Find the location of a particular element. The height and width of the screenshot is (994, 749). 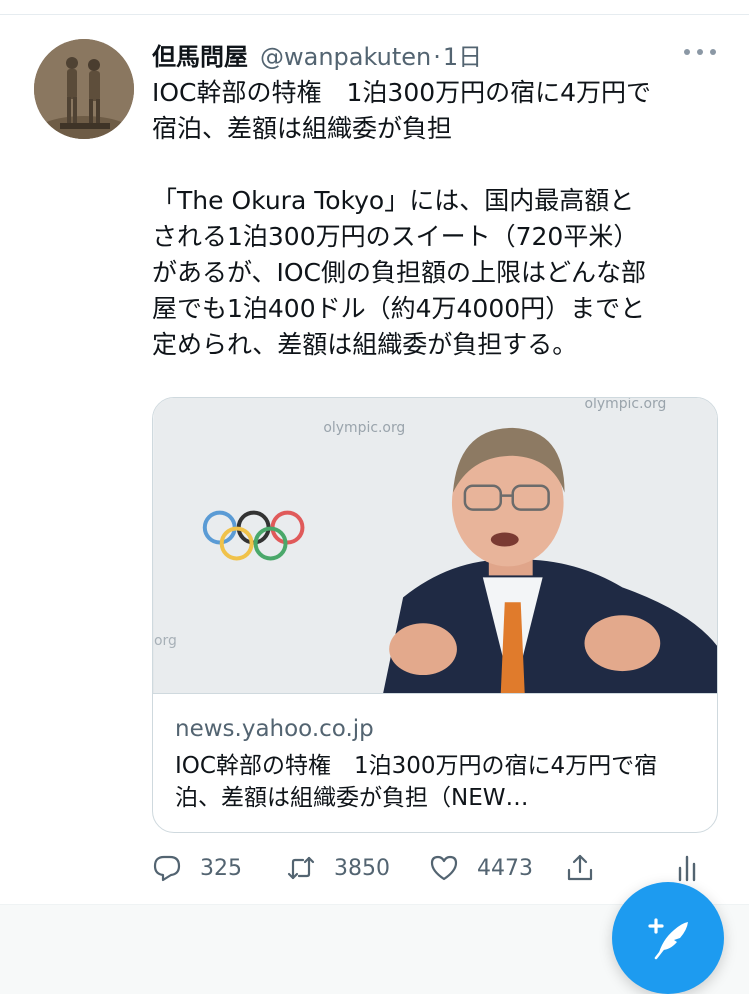

compose-feather-icon is located at coordinates (668, 939).